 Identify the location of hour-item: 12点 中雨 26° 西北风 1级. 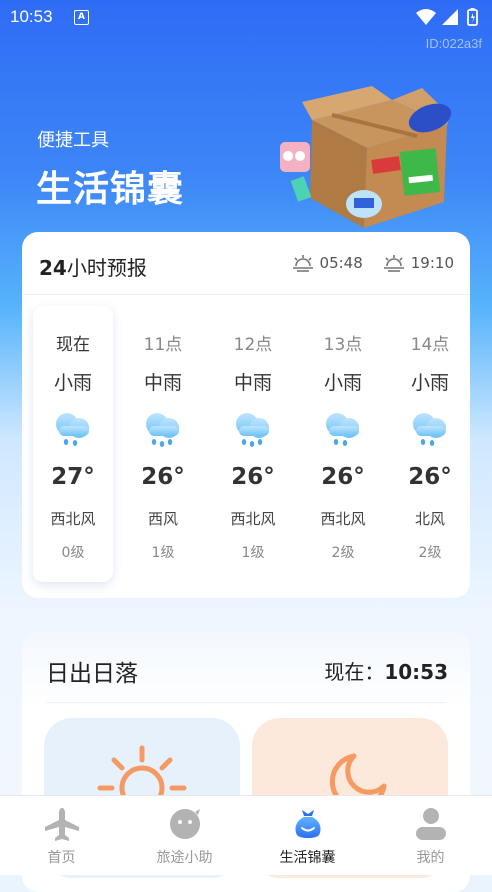
(253, 444).